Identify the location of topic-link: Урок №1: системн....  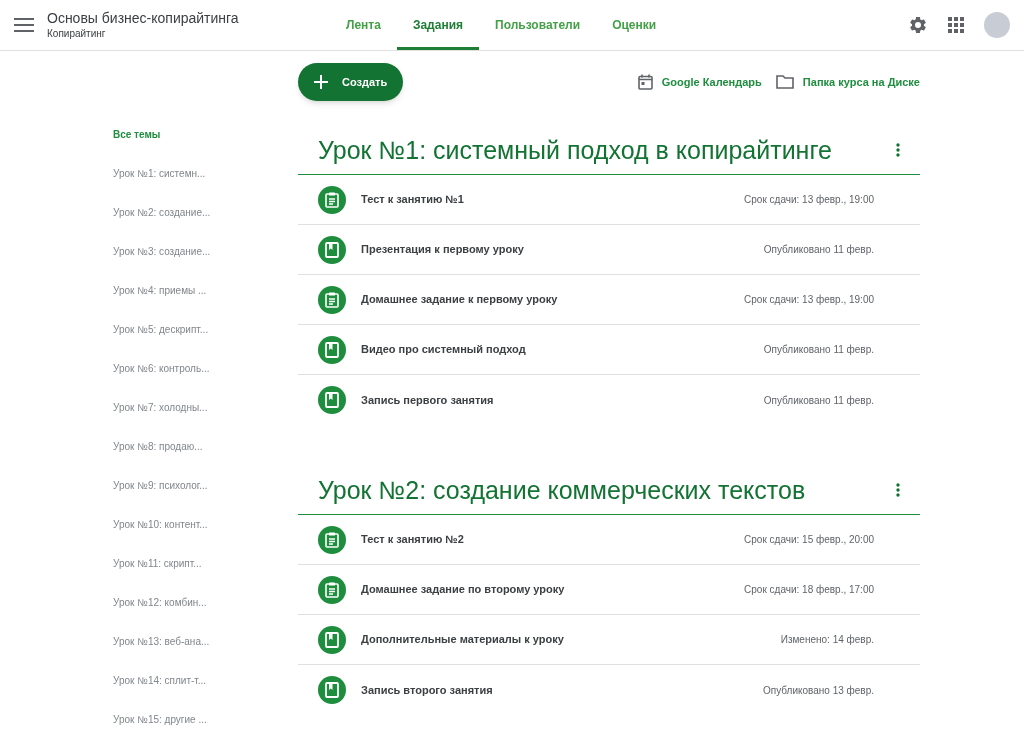
(205, 173).